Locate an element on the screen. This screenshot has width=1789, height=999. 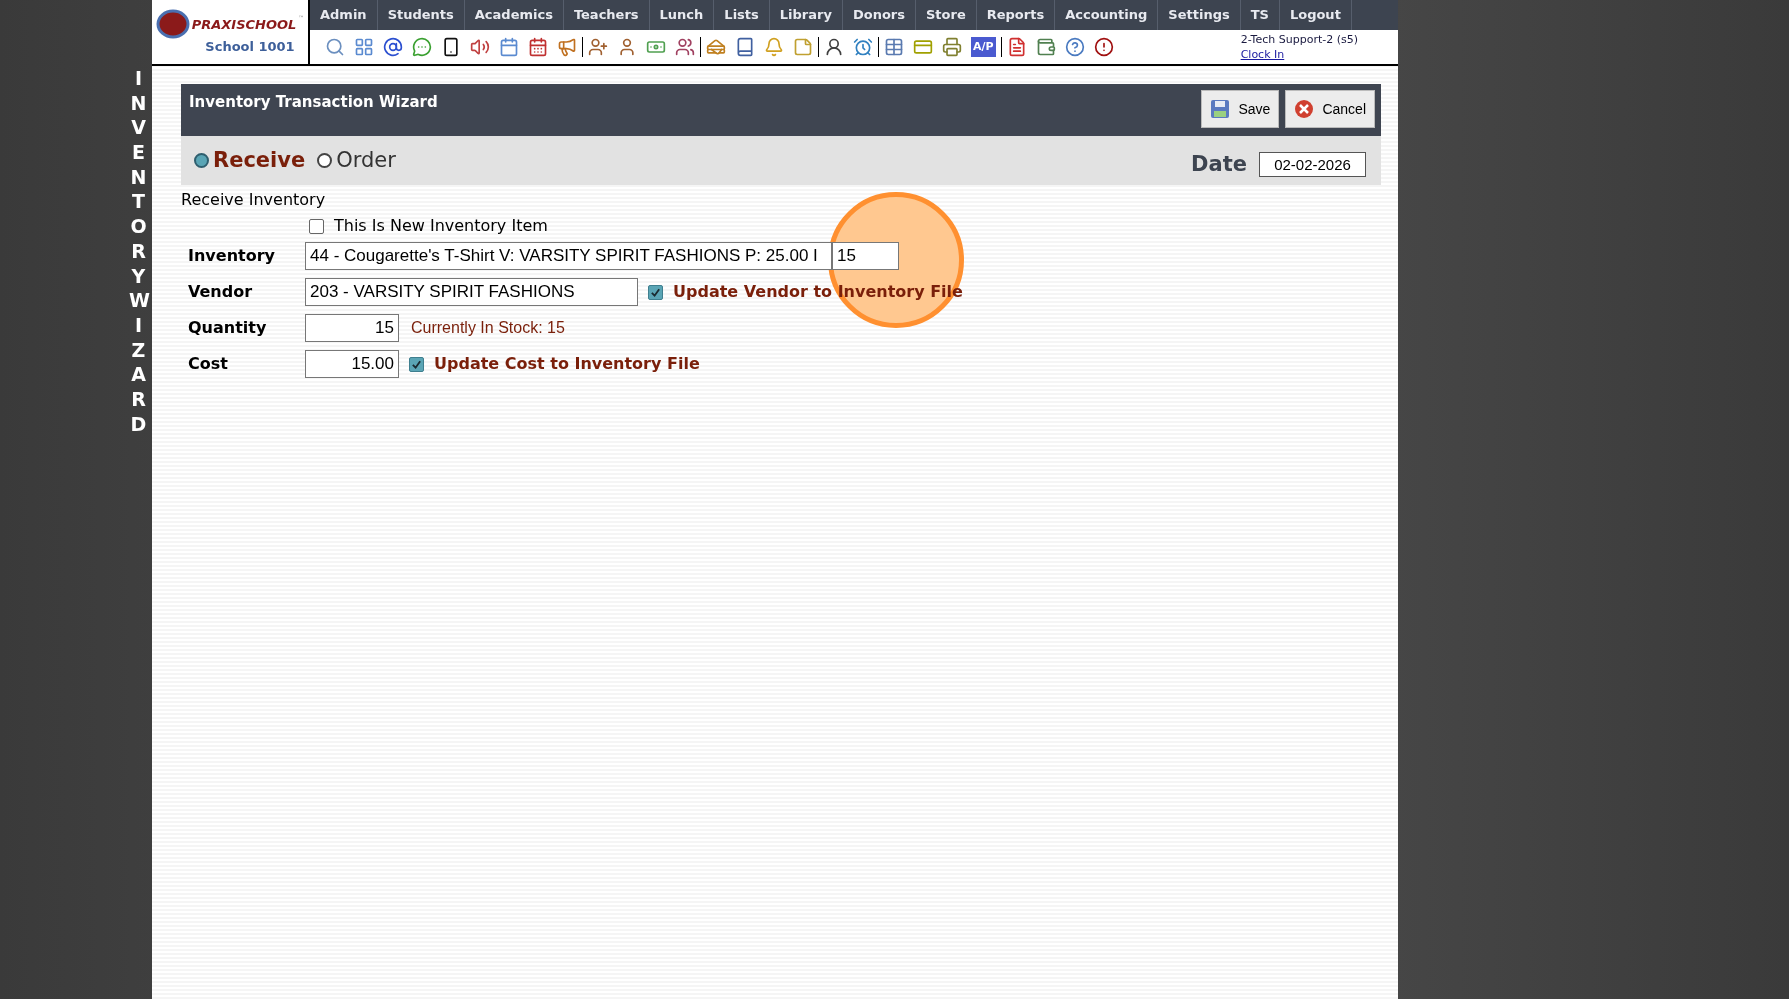
school-name: School 1001 is located at coordinates (250, 47).